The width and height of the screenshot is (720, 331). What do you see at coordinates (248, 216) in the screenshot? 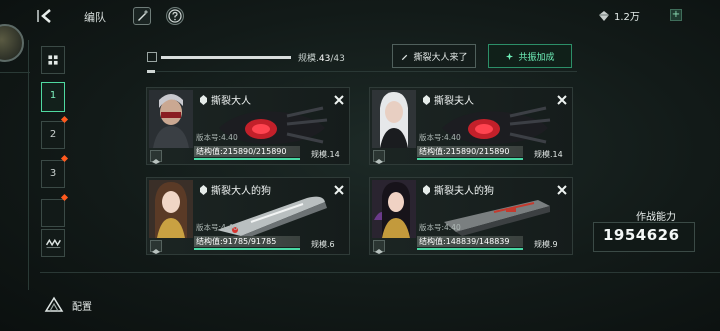
I see `ship-card: 撕裂大人的狗 版本号:4.40 结构值:91785/91785 规模.6` at bounding box center [248, 216].